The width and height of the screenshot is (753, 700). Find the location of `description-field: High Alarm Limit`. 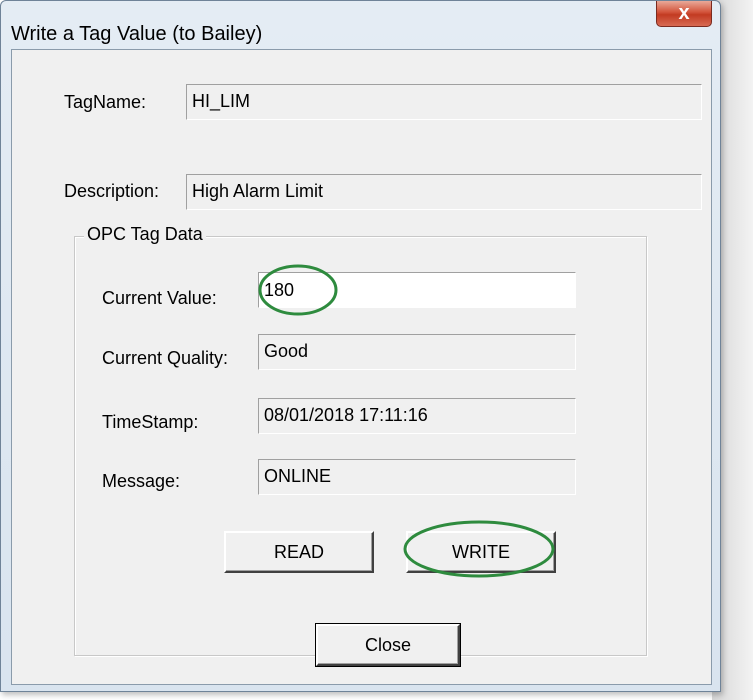

description-field: High Alarm Limit is located at coordinates (444, 192).